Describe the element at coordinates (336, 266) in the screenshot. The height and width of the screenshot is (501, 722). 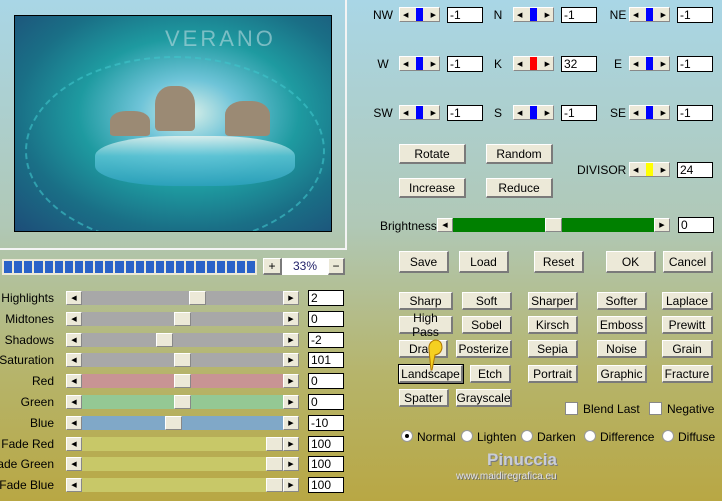
I see `zoom-out-button: −` at that location.